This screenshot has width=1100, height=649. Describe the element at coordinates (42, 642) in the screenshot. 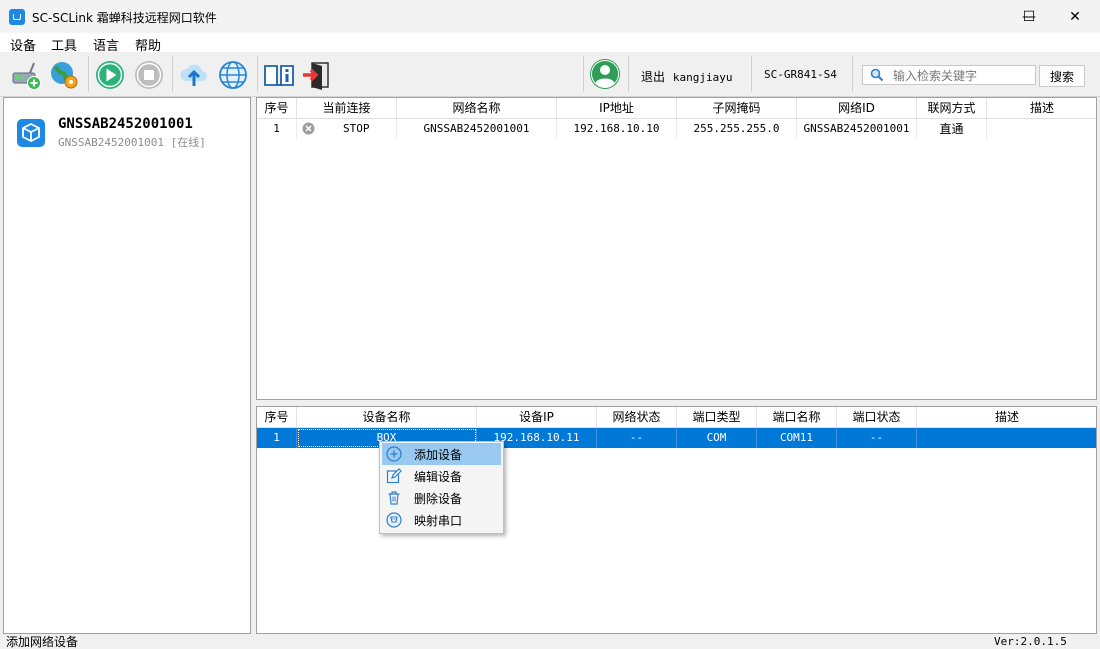

I see `status-text: 添加网络设备` at that location.